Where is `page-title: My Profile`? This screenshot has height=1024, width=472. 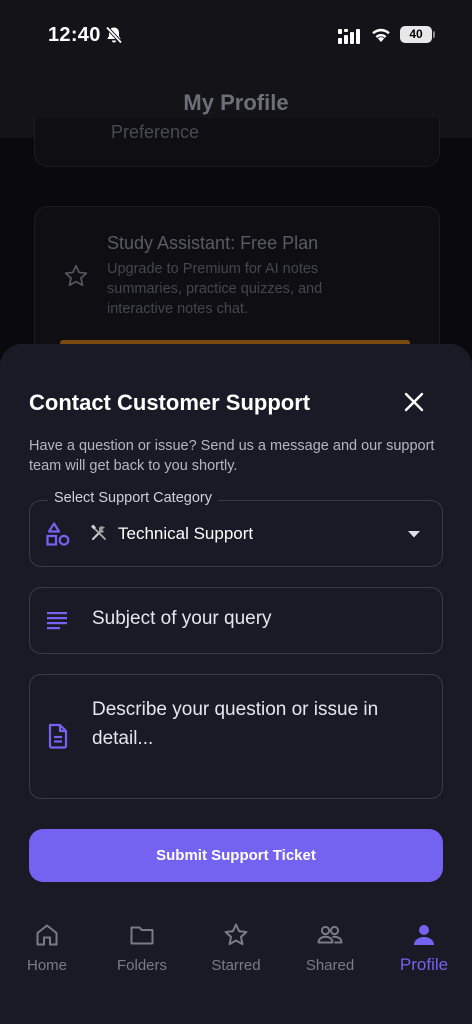 page-title: My Profile is located at coordinates (236, 102).